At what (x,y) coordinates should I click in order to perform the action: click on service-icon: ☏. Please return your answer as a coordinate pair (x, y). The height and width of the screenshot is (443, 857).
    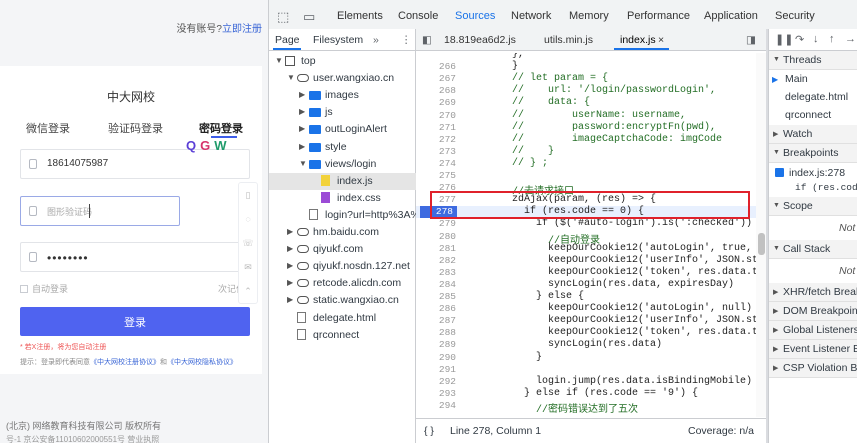
    Looking at the image, I should click on (248, 243).